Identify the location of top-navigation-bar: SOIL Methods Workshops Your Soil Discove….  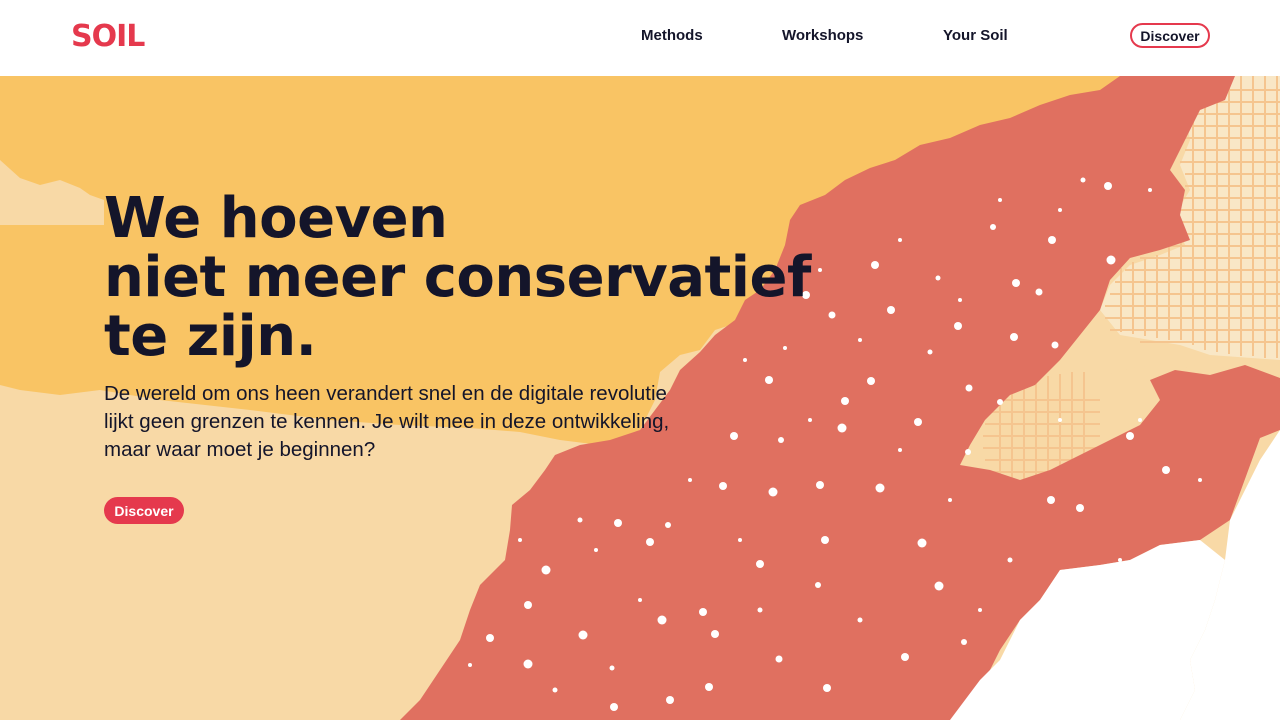
(640, 38).